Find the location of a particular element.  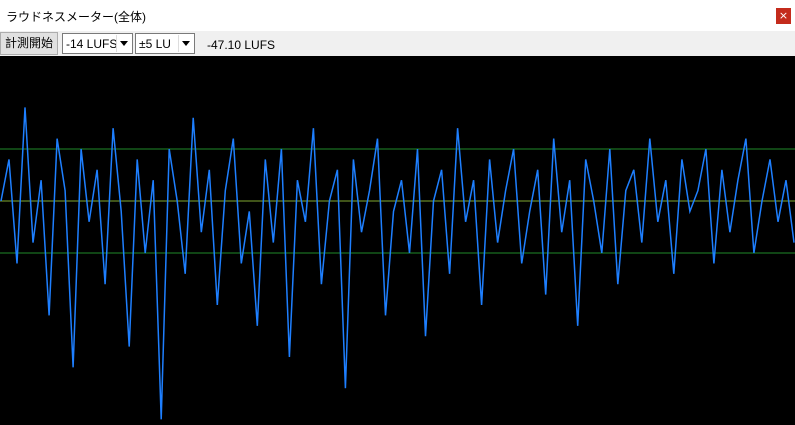

start-measurement-button: 計測開始 is located at coordinates (29, 43).